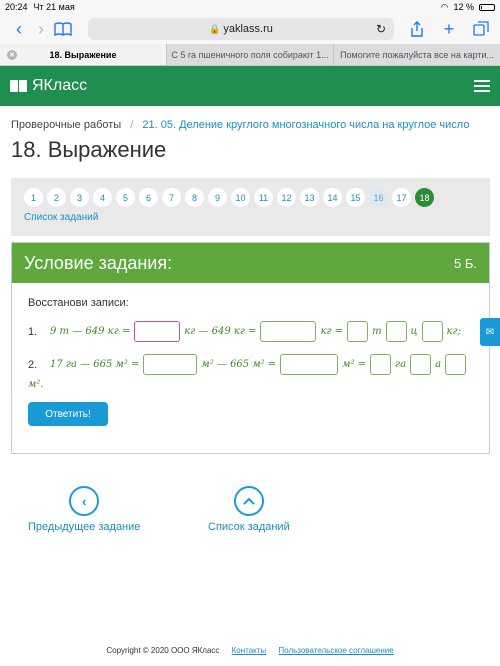 The image size is (500, 666). I want to click on breadcrumb-root: Проверочные работы, so click(66, 125).